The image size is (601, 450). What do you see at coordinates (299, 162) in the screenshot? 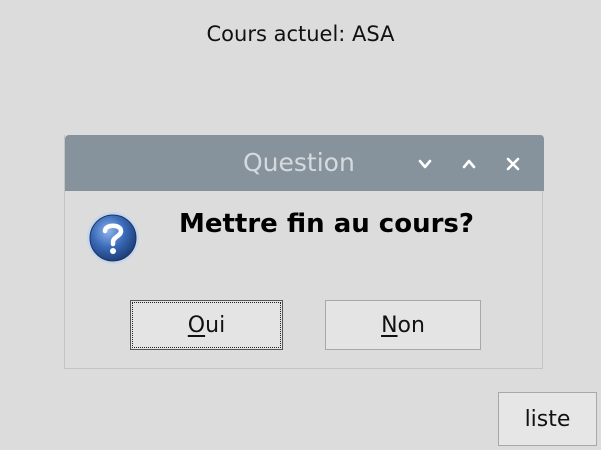
I see `dialog-title: Question` at bounding box center [299, 162].